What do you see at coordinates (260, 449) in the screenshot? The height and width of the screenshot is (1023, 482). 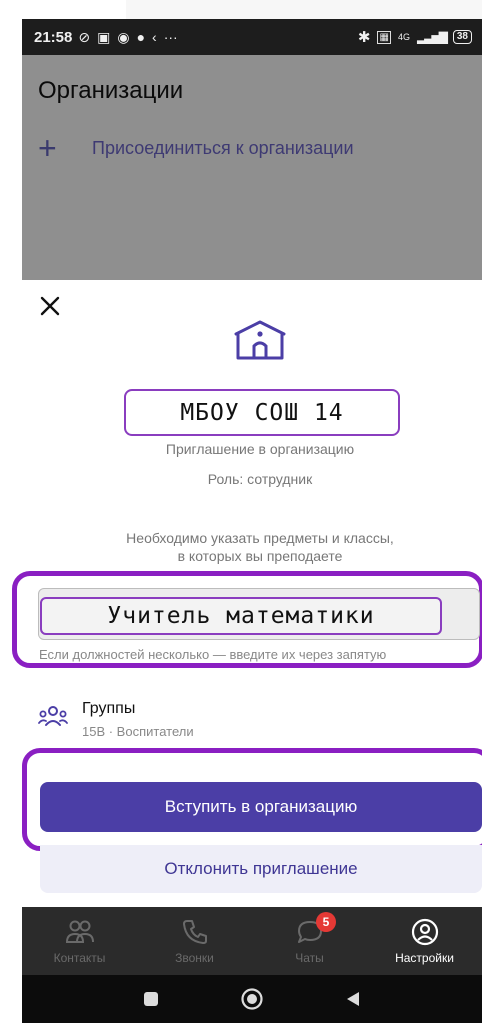 I see `invitation-text: Приглашение в организацию` at bounding box center [260, 449].